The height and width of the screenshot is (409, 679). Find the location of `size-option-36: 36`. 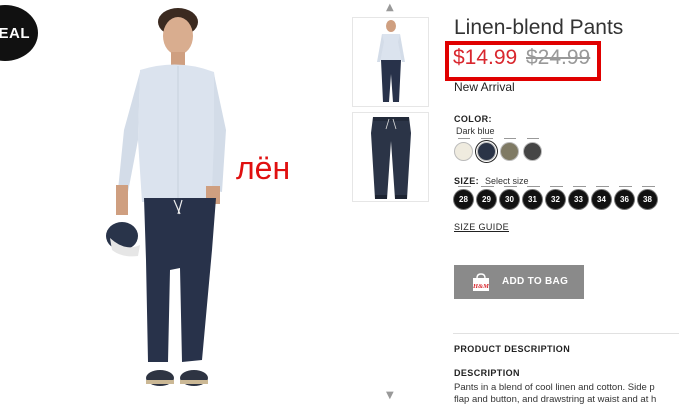

size-option-36: 36 is located at coordinates (624, 199).